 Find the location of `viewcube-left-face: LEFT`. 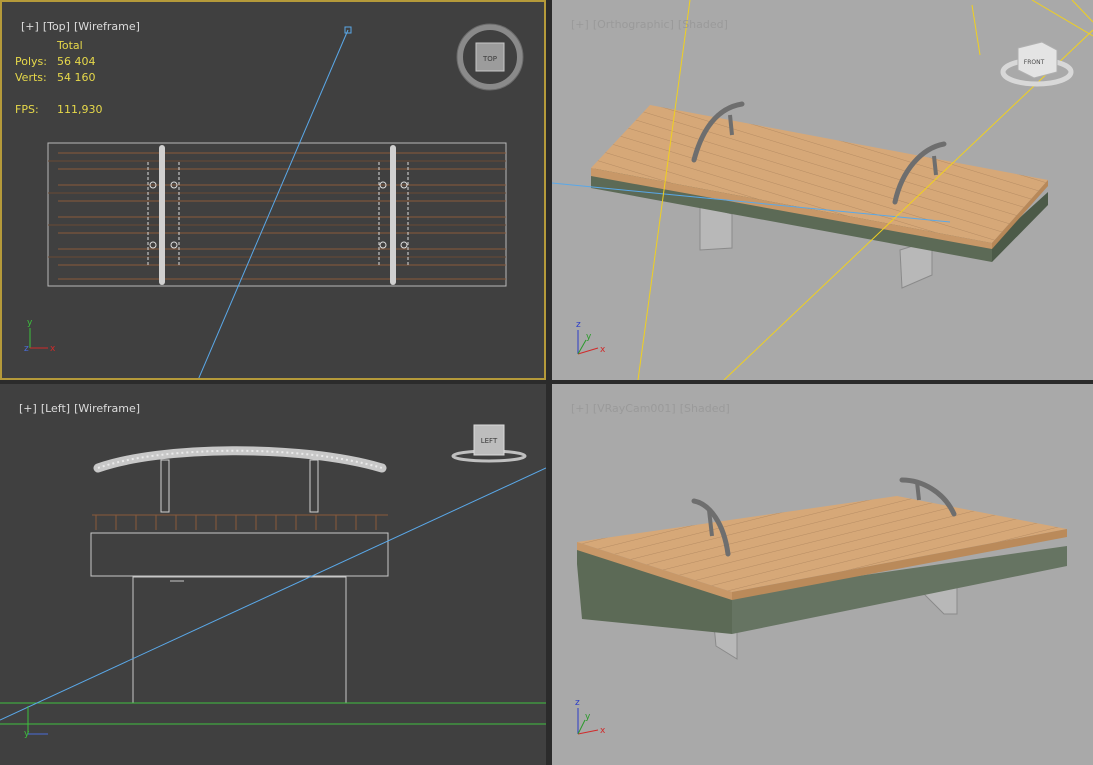

viewcube-left-face: LEFT is located at coordinates (489, 441).